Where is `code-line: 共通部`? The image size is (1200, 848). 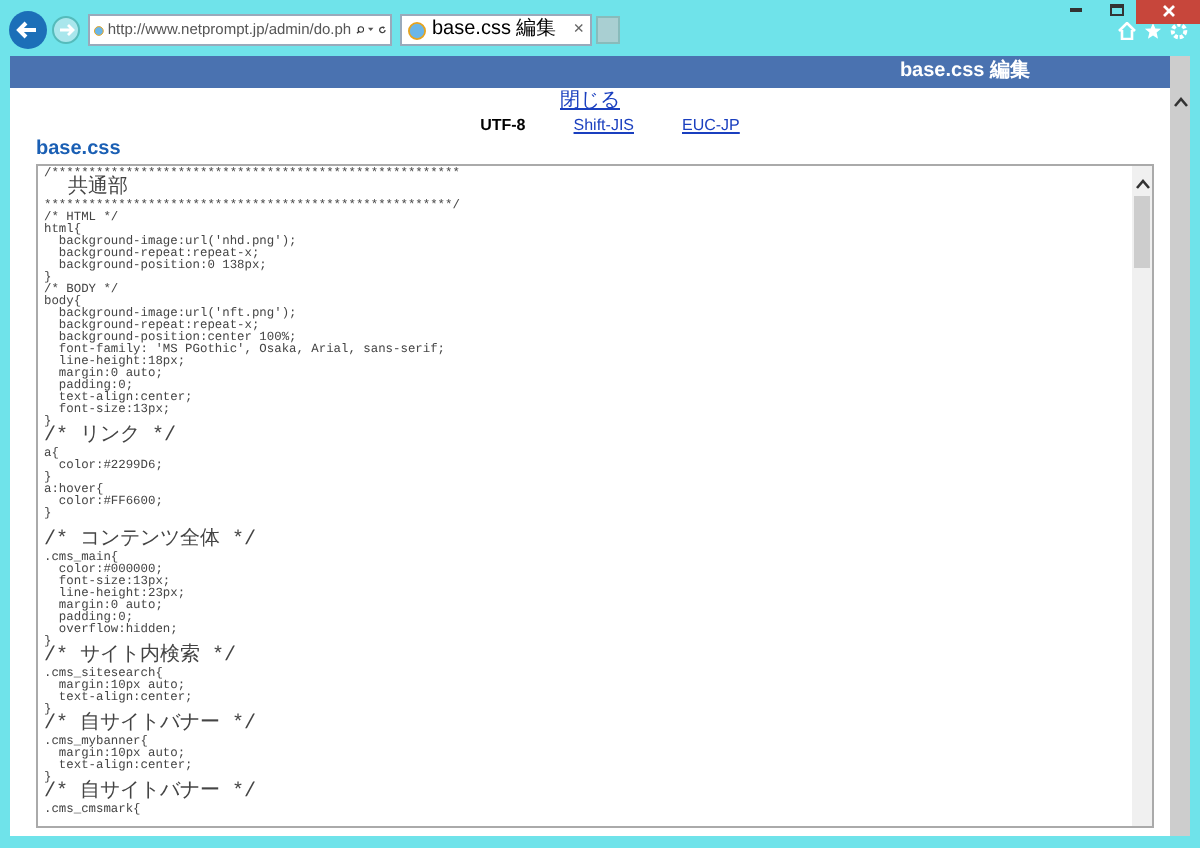 code-line: 共通部 is located at coordinates (98, 190).